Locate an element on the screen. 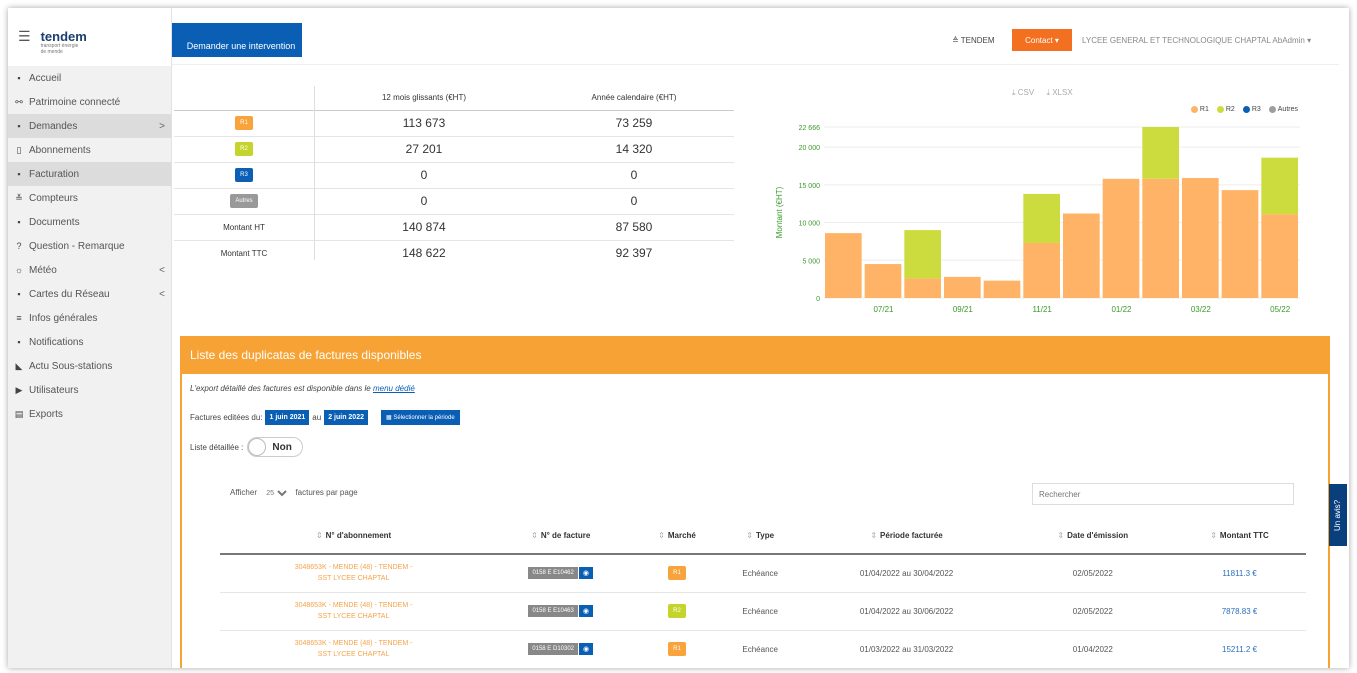 The image size is (1357, 673). summary-calendar-value: 87 580 is located at coordinates (634, 227).